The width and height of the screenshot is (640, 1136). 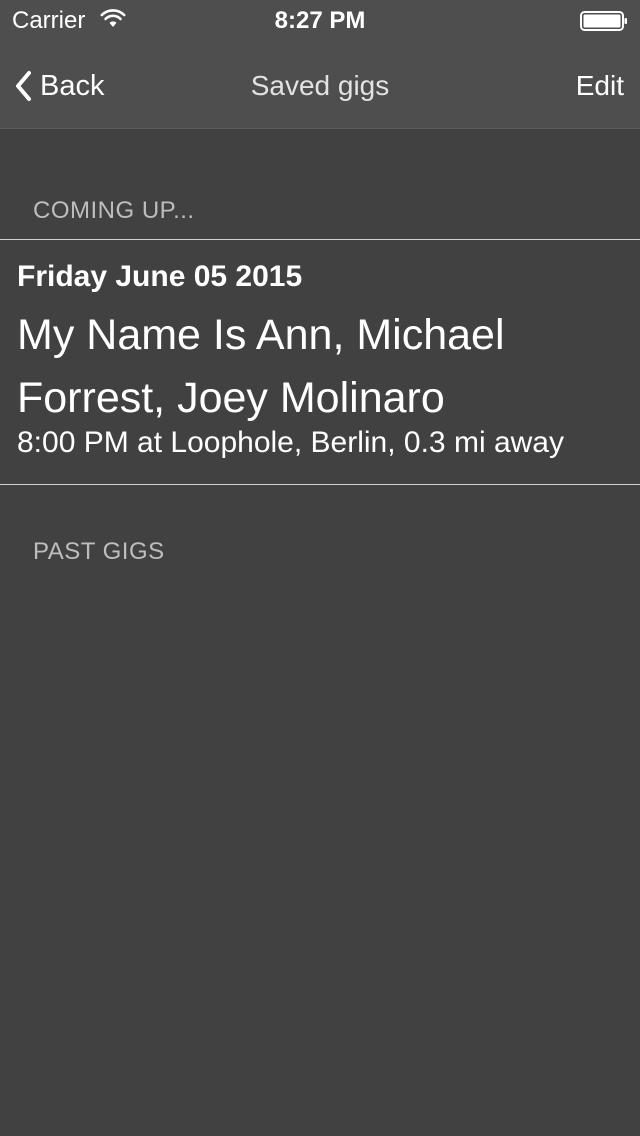 What do you see at coordinates (603, 21) in the screenshot?
I see `battery-icon` at bounding box center [603, 21].